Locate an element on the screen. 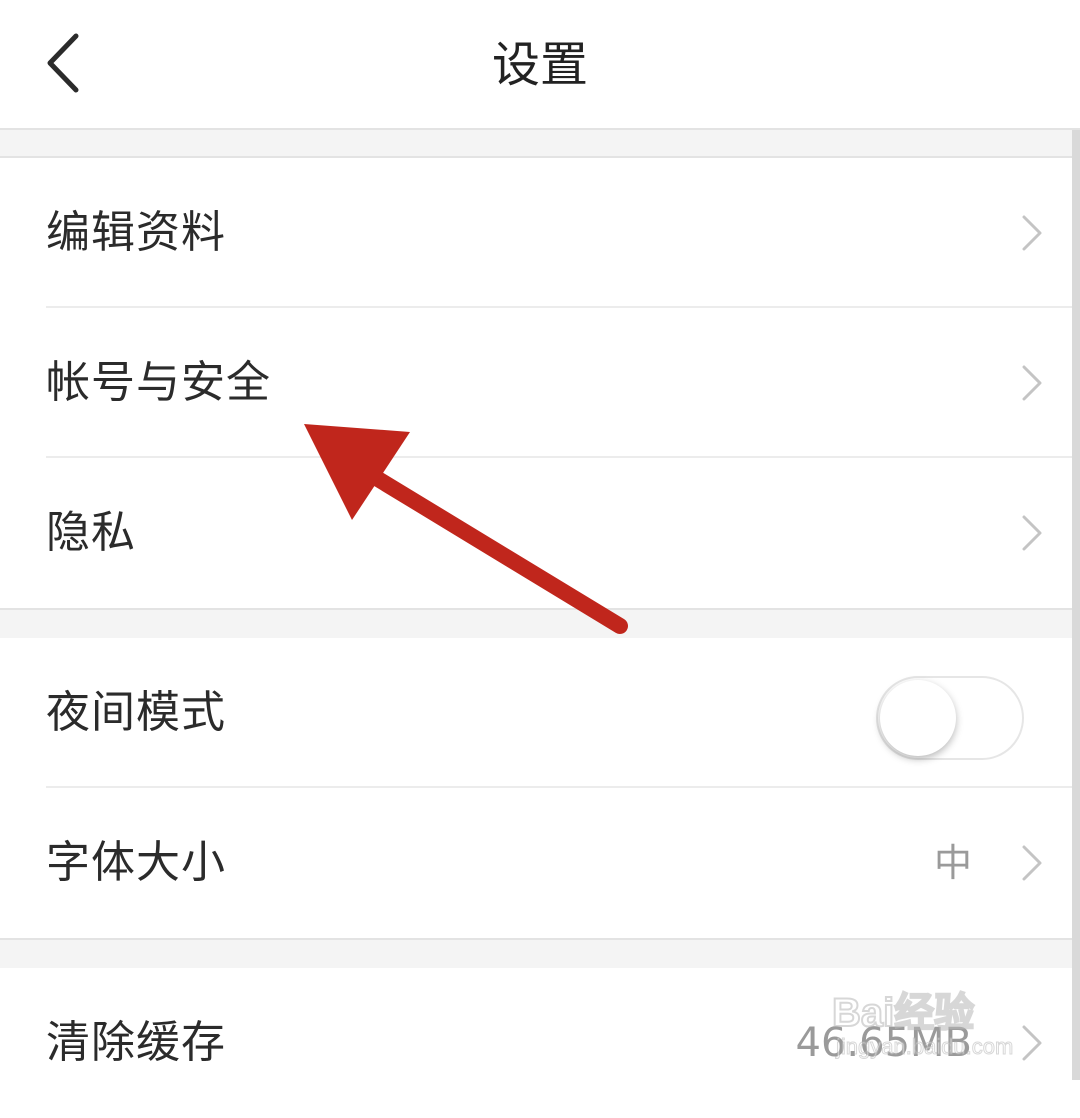  settings-item-edit-profile: 编辑资料 is located at coordinates (540, 233).